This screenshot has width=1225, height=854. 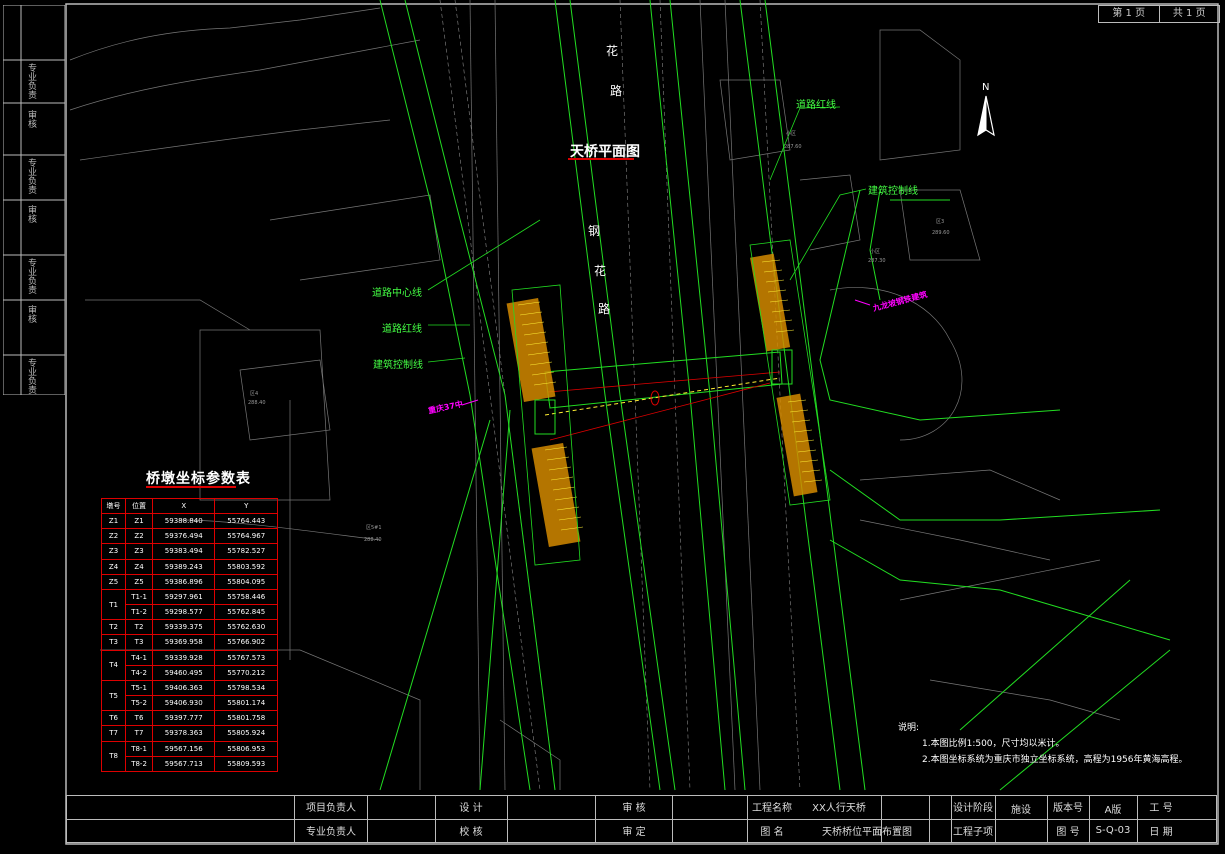 I want to click on table-row: T2 T2 59339.375 55762.630, so click(x=189, y=627).